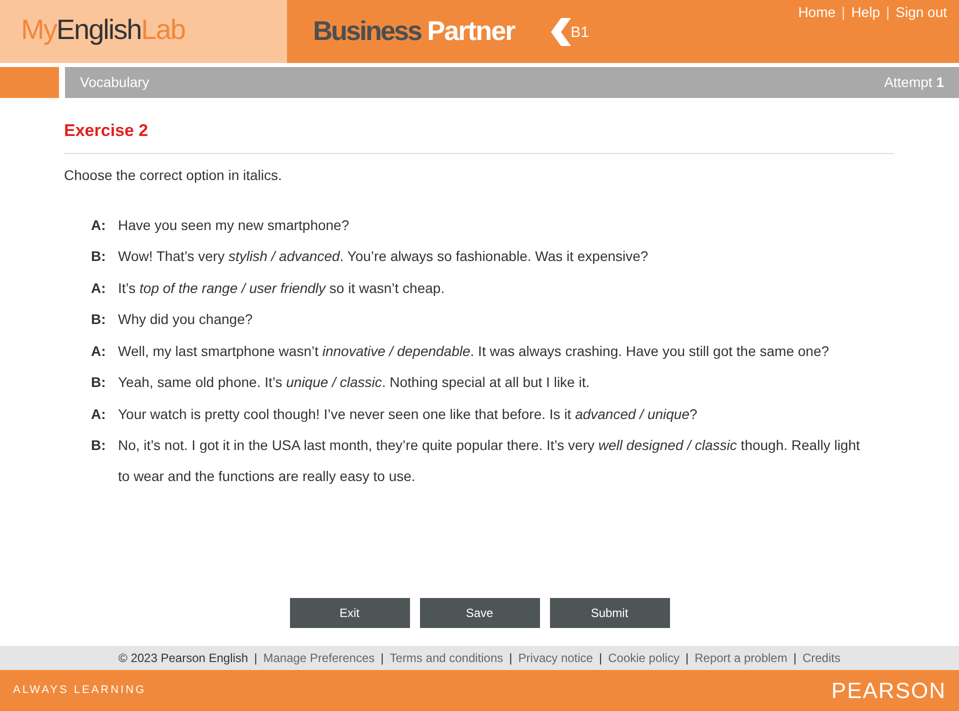 The image size is (959, 711). I want to click on dialogue-line: Have you seen my new smartphone?, so click(234, 225).